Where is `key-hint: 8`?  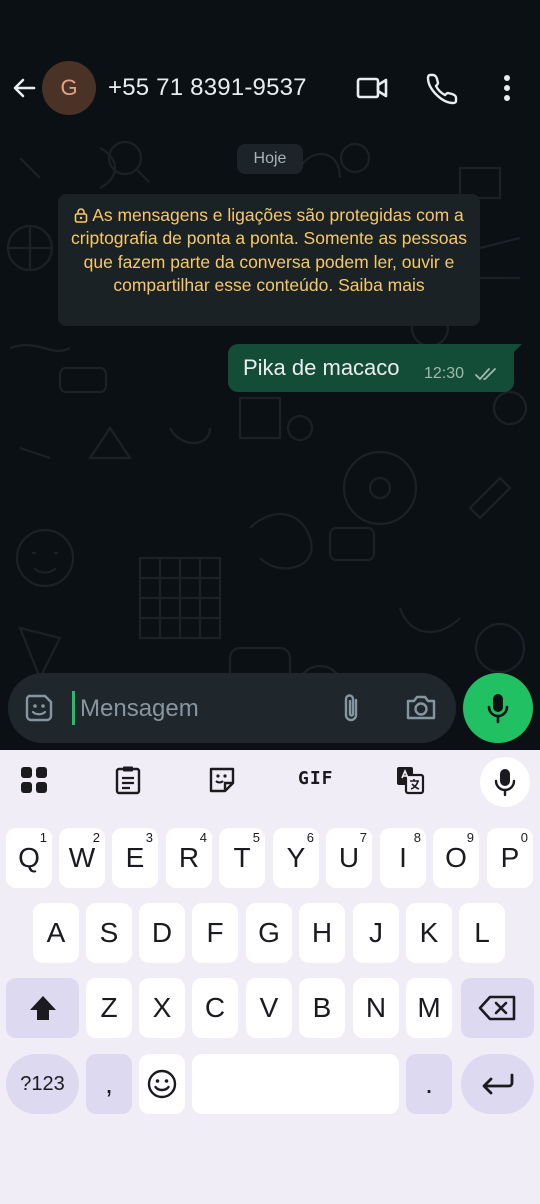
key-hint: 8 is located at coordinates (417, 837).